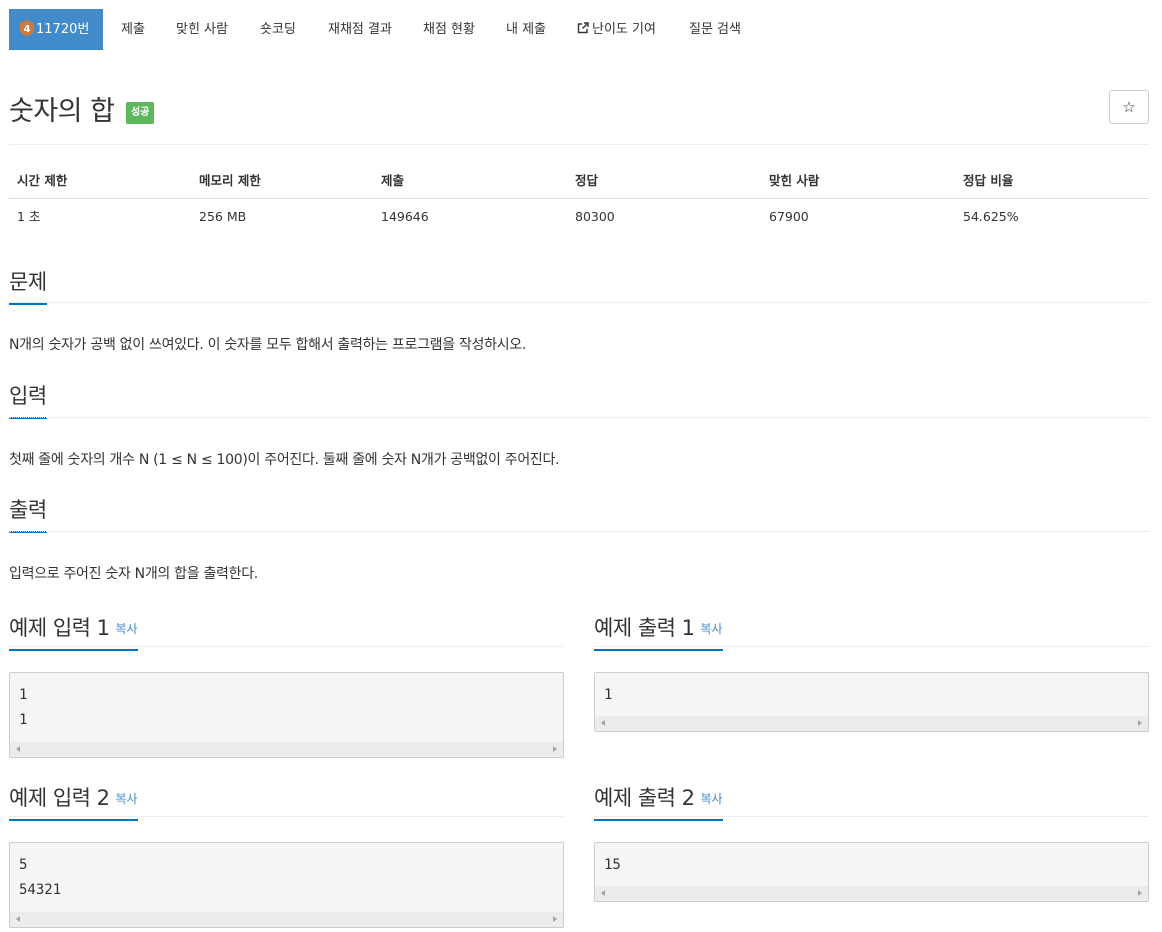 The height and width of the screenshot is (932, 1162). What do you see at coordinates (223, 216) in the screenshot?
I see `value-memory-limit: 256 MB` at bounding box center [223, 216].